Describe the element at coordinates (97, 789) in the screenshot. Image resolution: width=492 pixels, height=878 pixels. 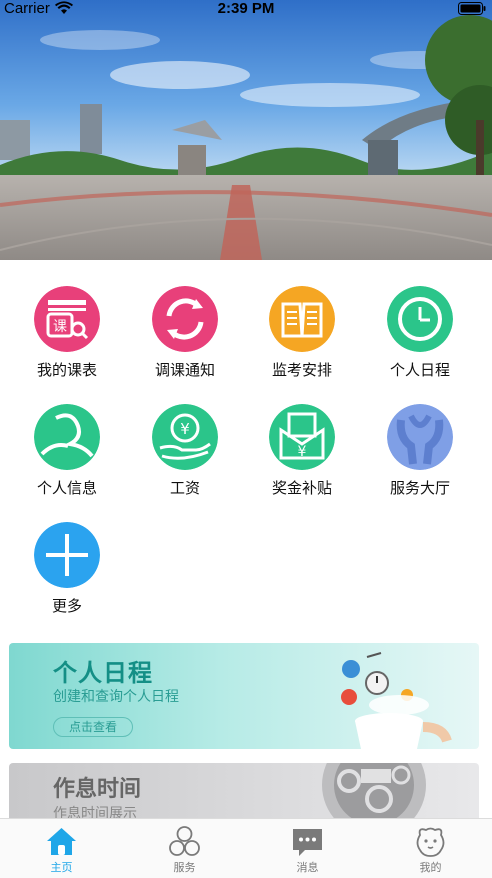
I see `banner-title: 作息时间` at that location.